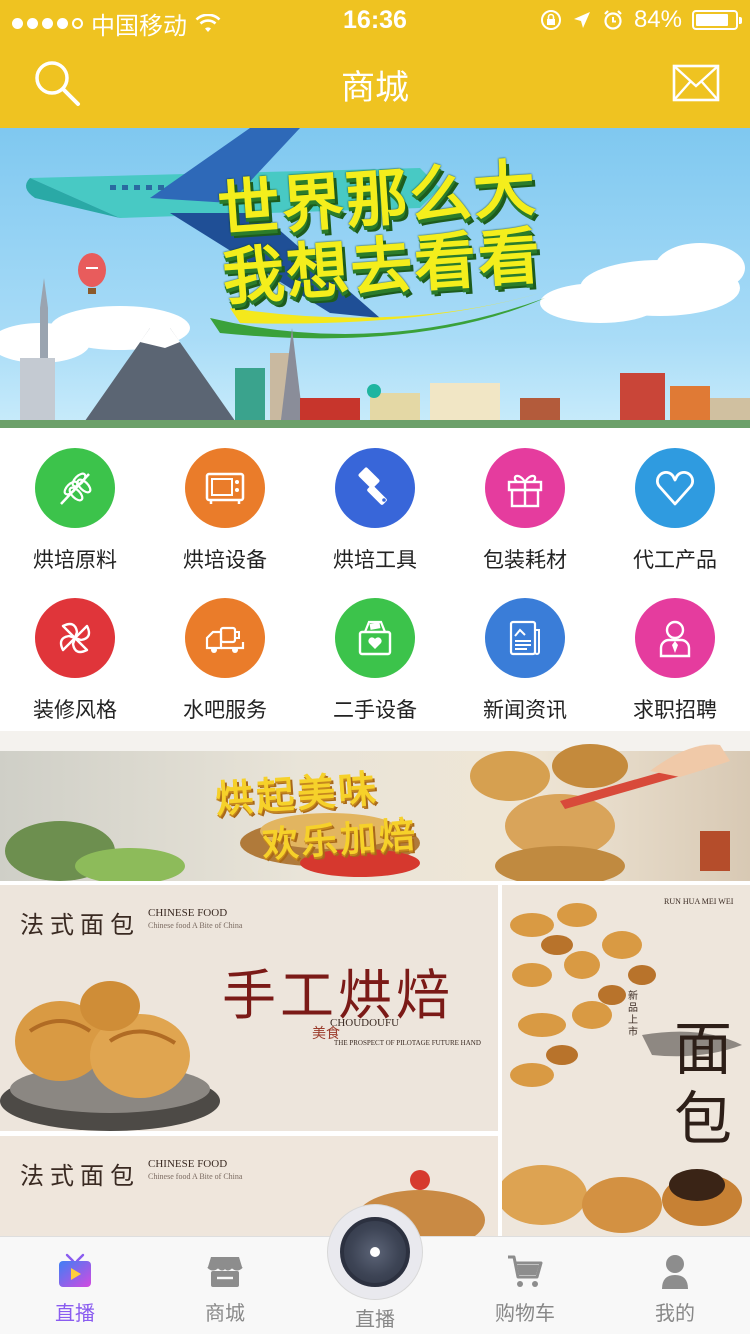 The width and height of the screenshot is (750, 1335). I want to click on page-title: 商城, so click(375, 88).